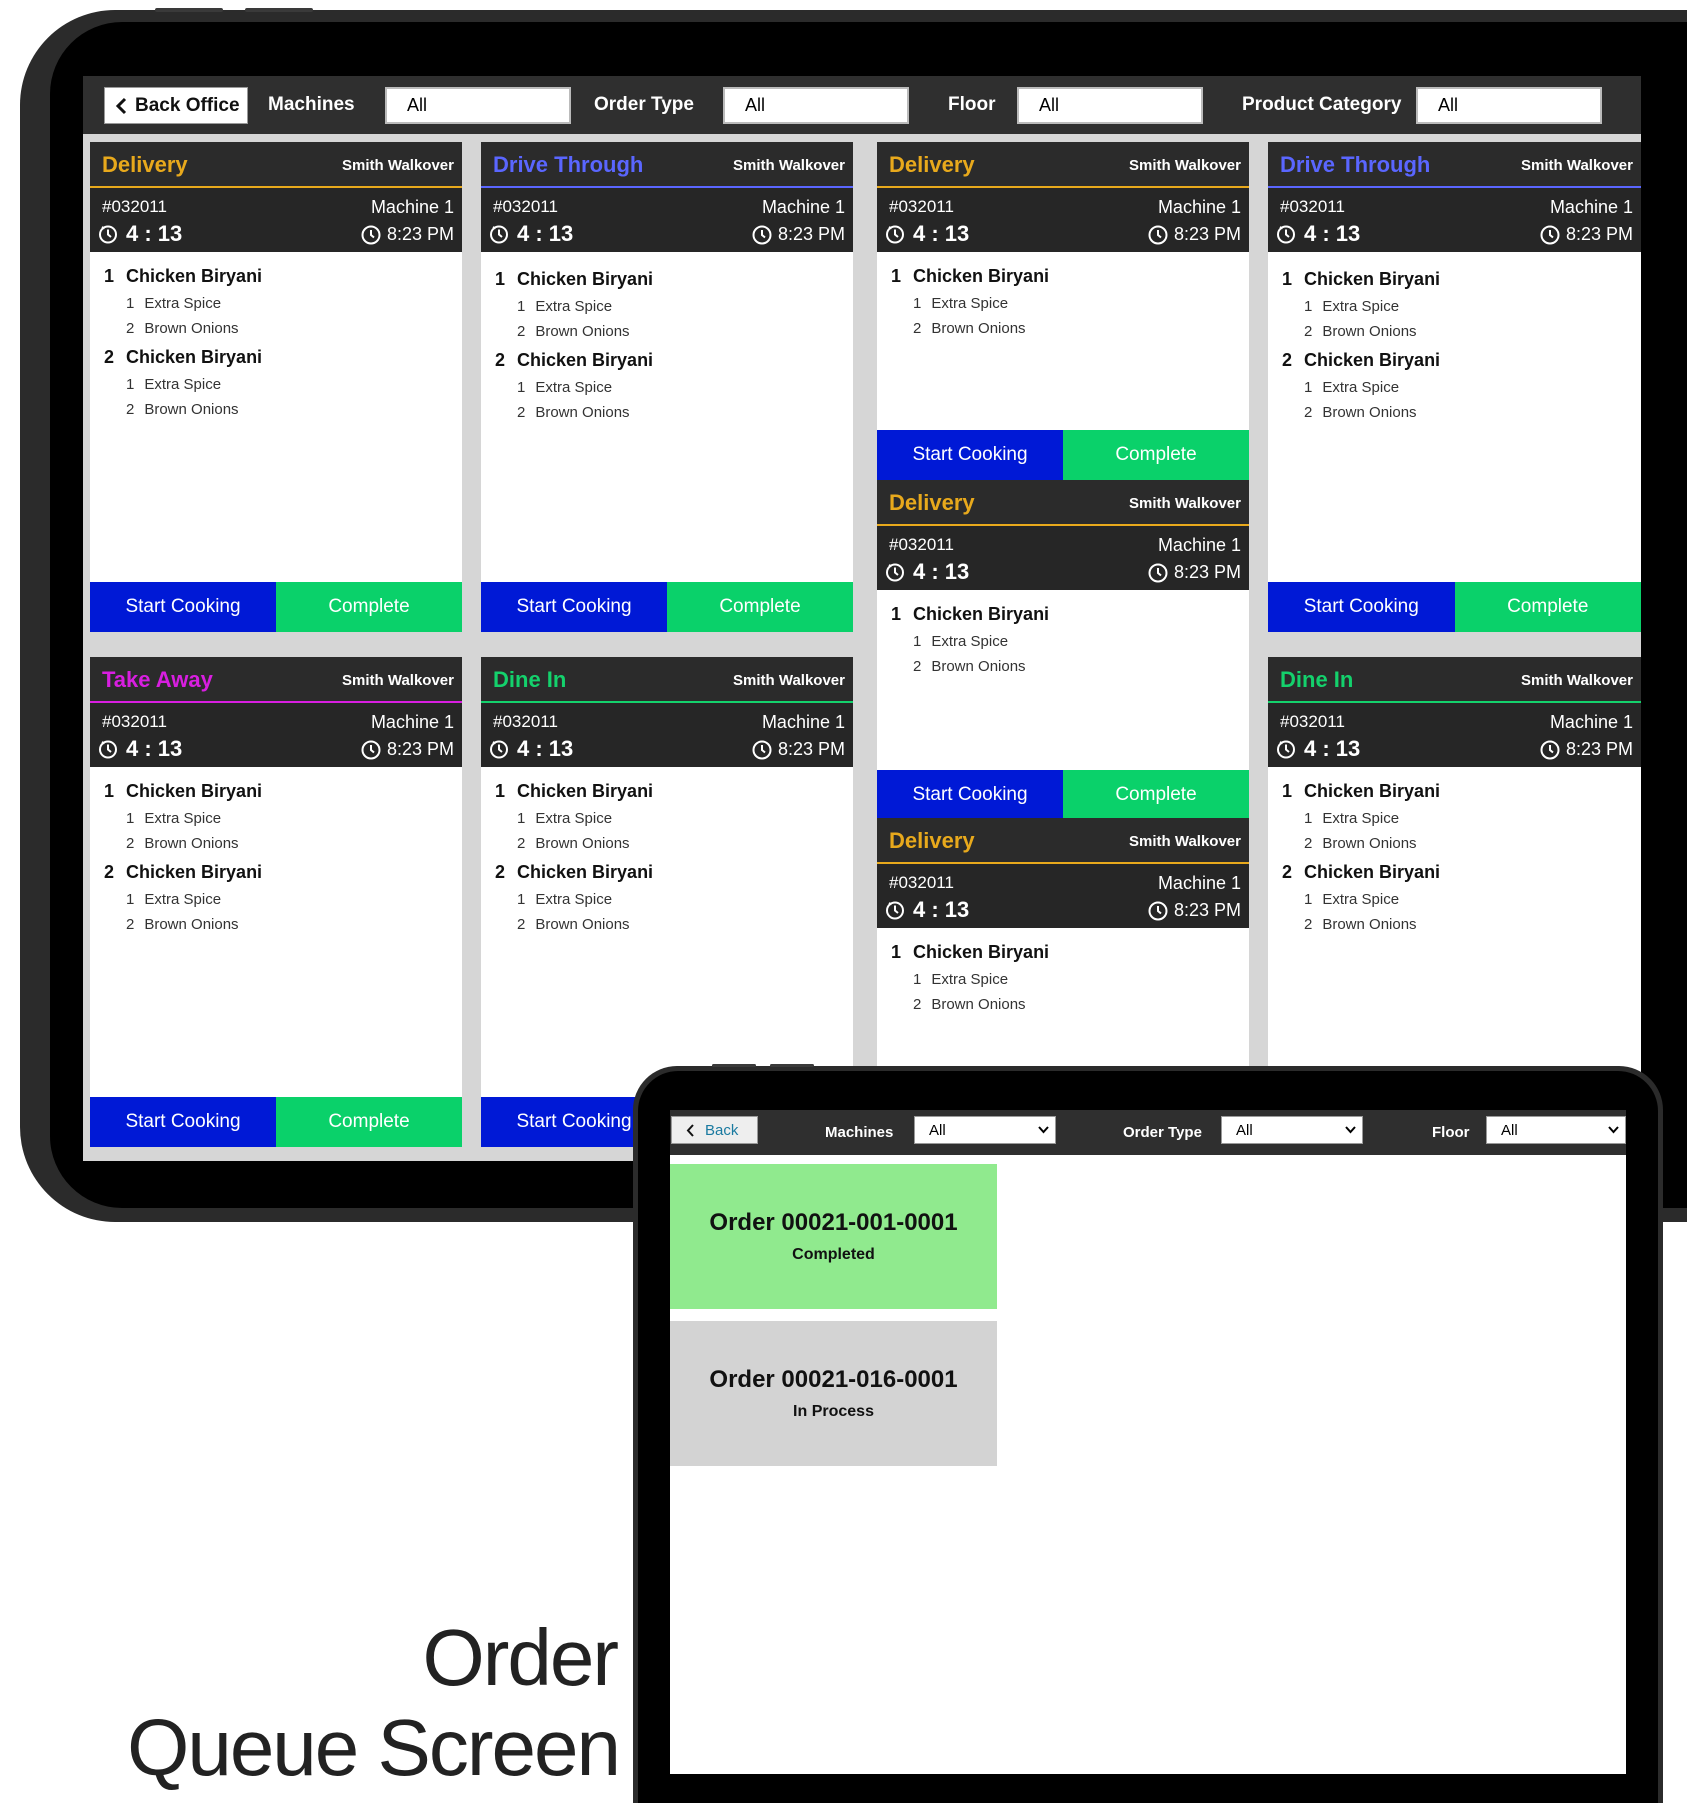  I want to click on card-info: #032011 Machine 1 4 : 13 8:23 PM, so click(667, 735).